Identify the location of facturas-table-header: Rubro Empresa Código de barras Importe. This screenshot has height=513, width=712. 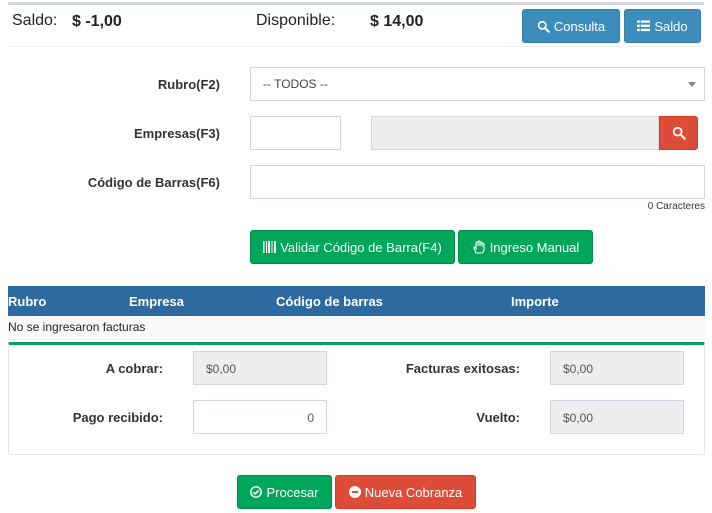
(356, 301).